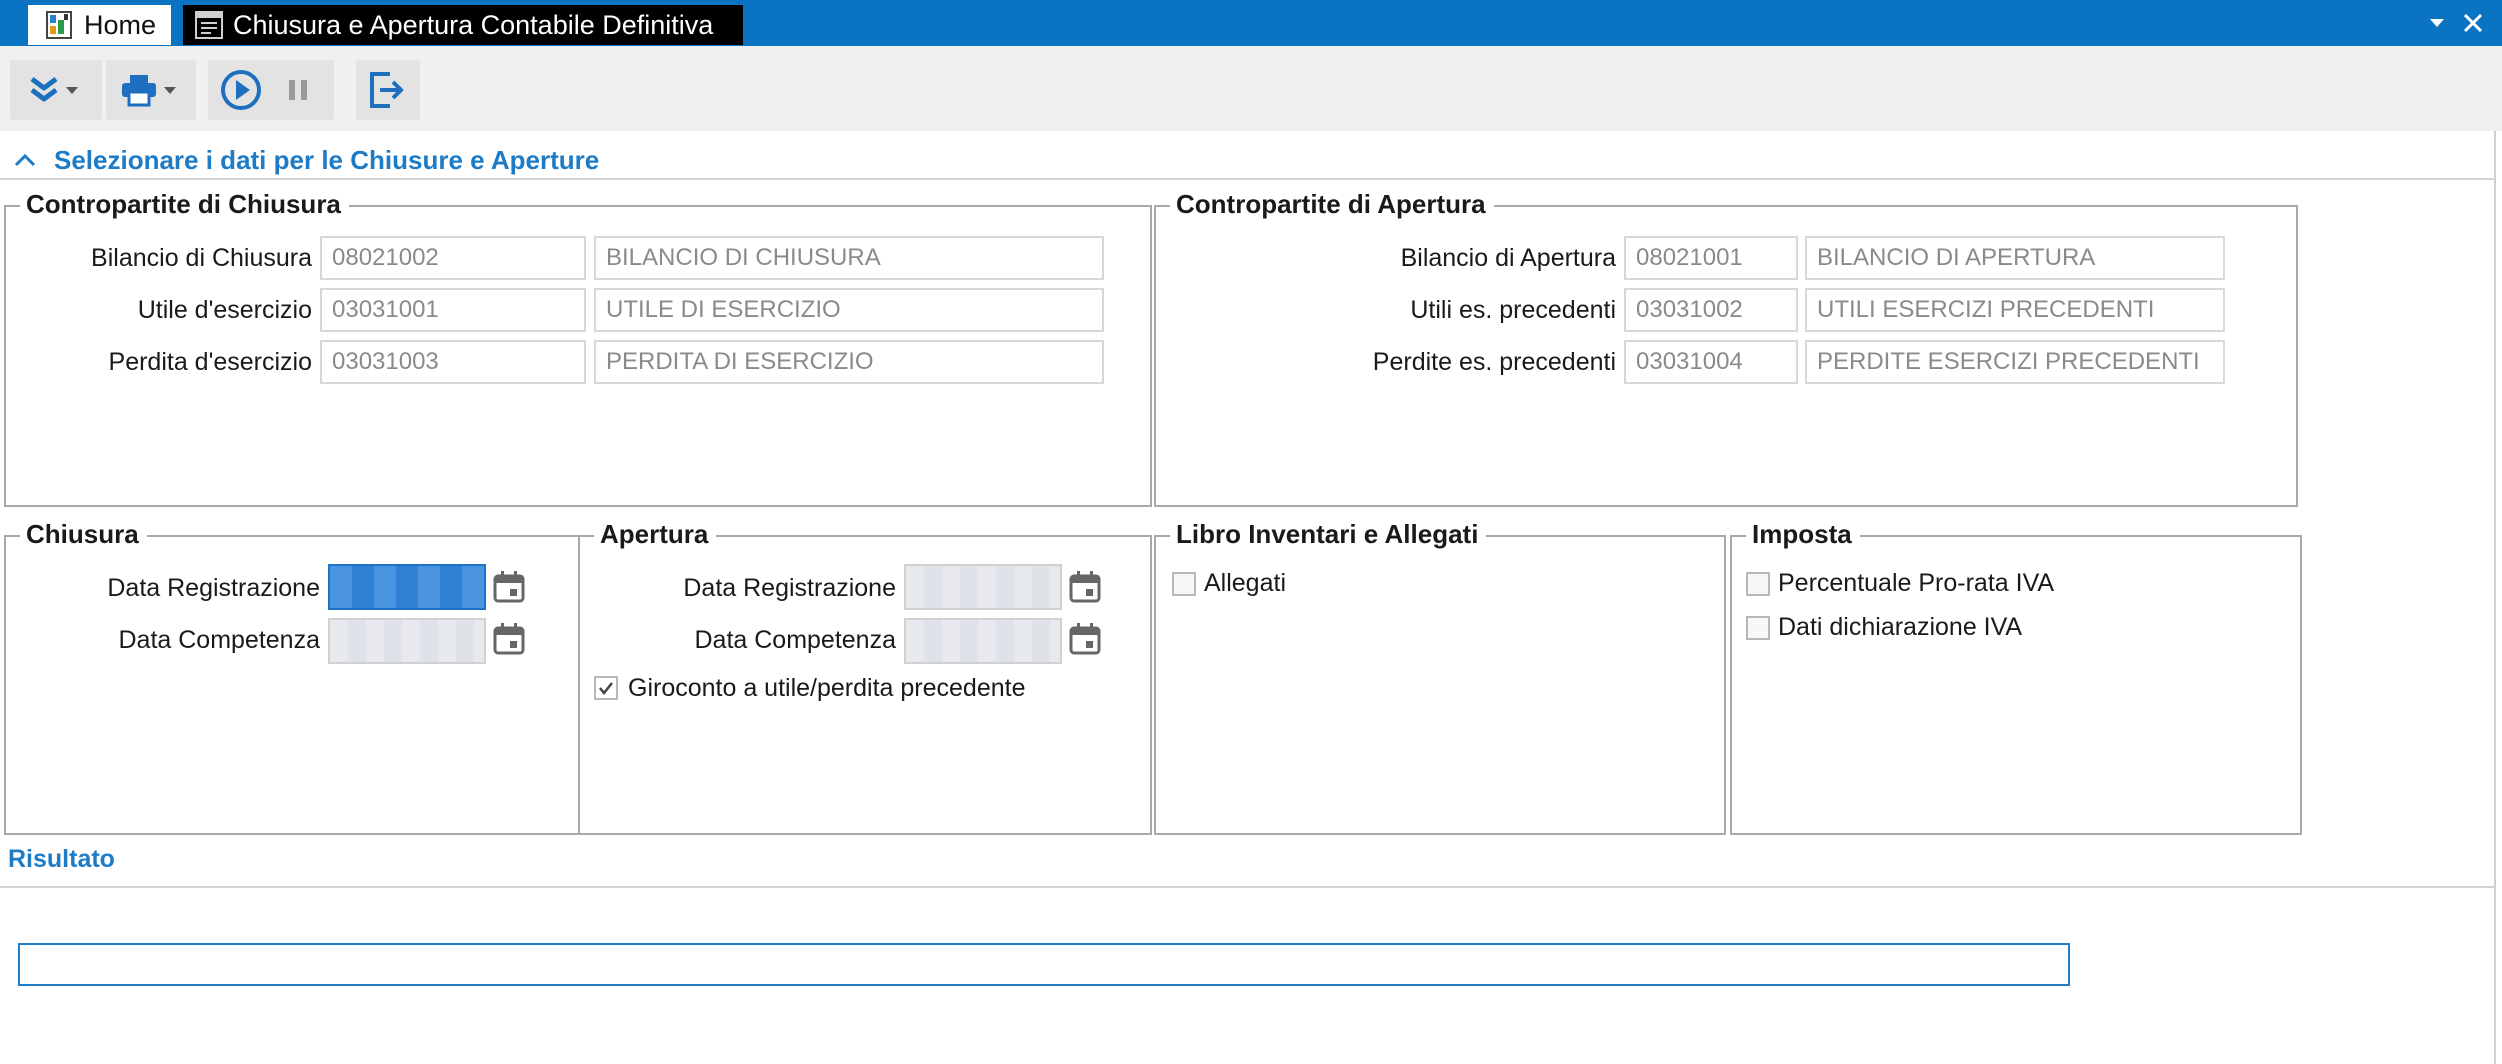  What do you see at coordinates (271, 90) in the screenshot?
I see `run-controls` at bounding box center [271, 90].